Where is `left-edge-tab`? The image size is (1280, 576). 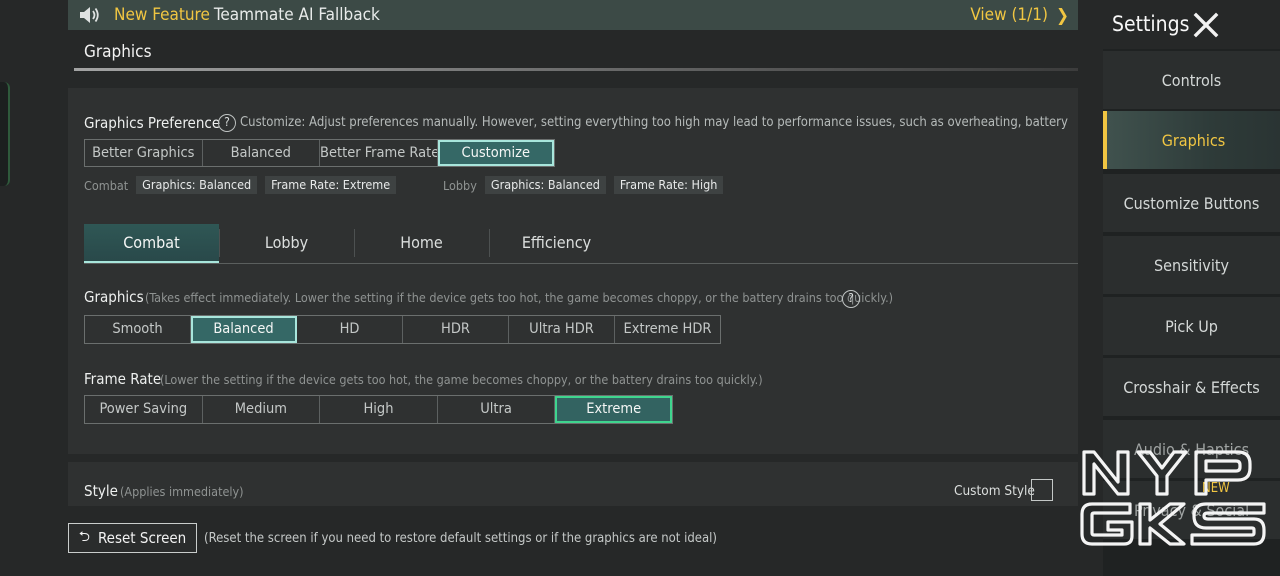
left-edge-tab is located at coordinates (5, 134).